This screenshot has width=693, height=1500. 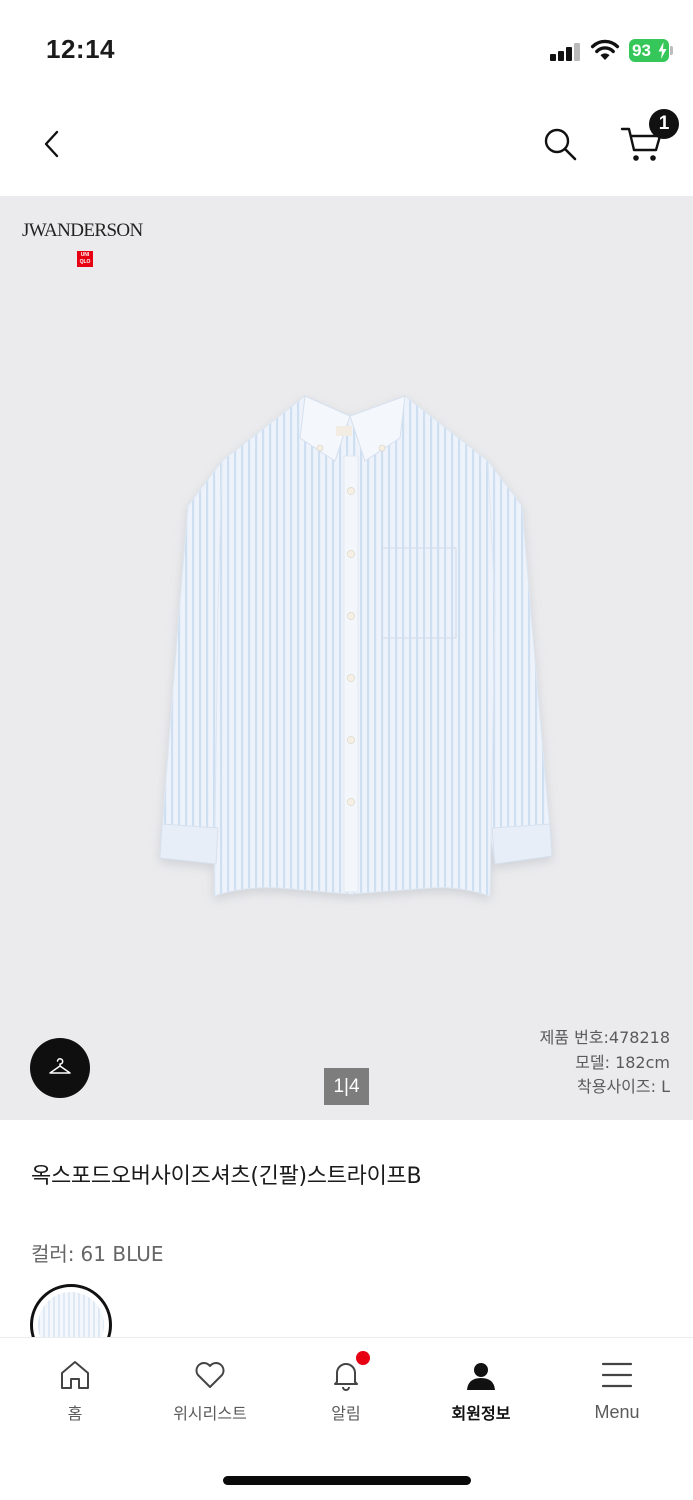 I want to click on fitting-button, so click(x=60, y=1068).